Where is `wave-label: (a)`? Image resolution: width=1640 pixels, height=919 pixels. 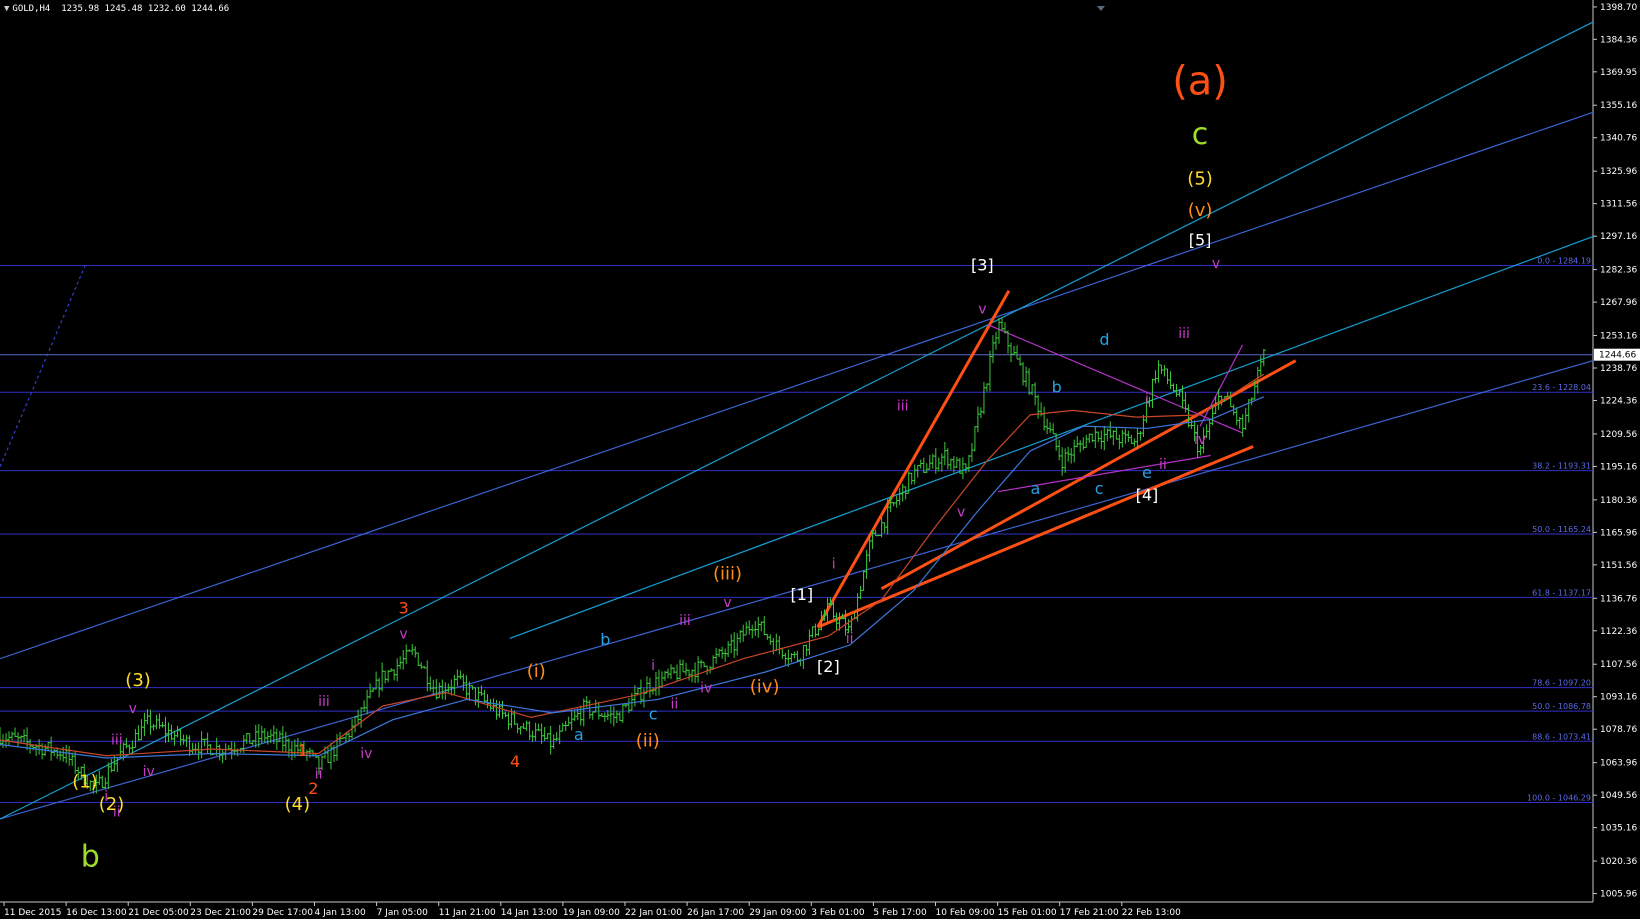
wave-label: (a) is located at coordinates (1200, 81).